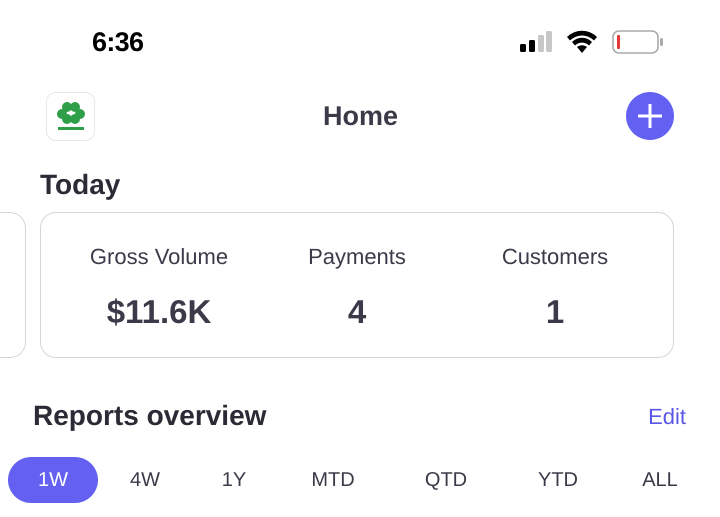 The height and width of the screenshot is (517, 720). Describe the element at coordinates (536, 42) in the screenshot. I see `signal-icon` at that location.